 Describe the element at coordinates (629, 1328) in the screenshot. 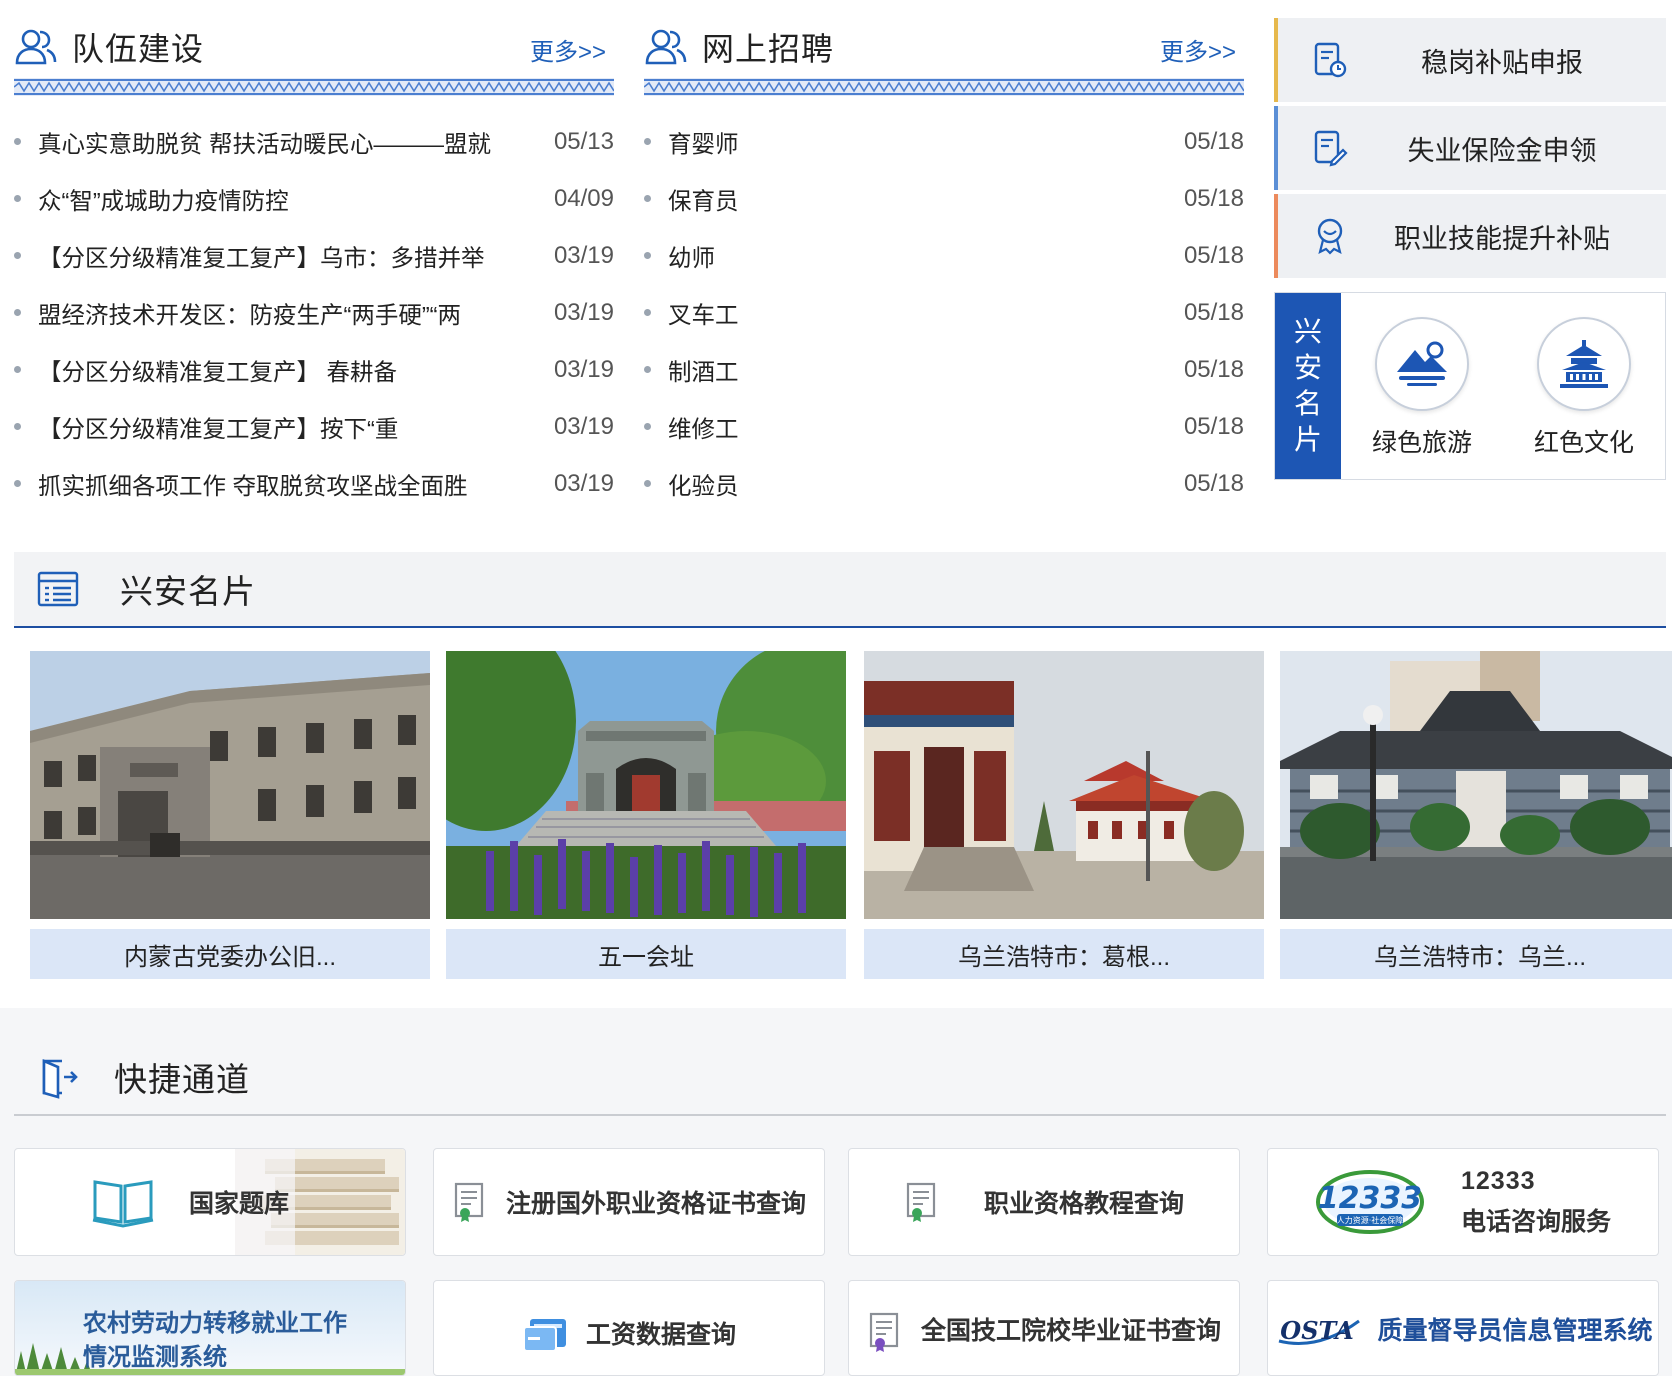

I see `quick-wage-data-query: 工资数据查询` at that location.